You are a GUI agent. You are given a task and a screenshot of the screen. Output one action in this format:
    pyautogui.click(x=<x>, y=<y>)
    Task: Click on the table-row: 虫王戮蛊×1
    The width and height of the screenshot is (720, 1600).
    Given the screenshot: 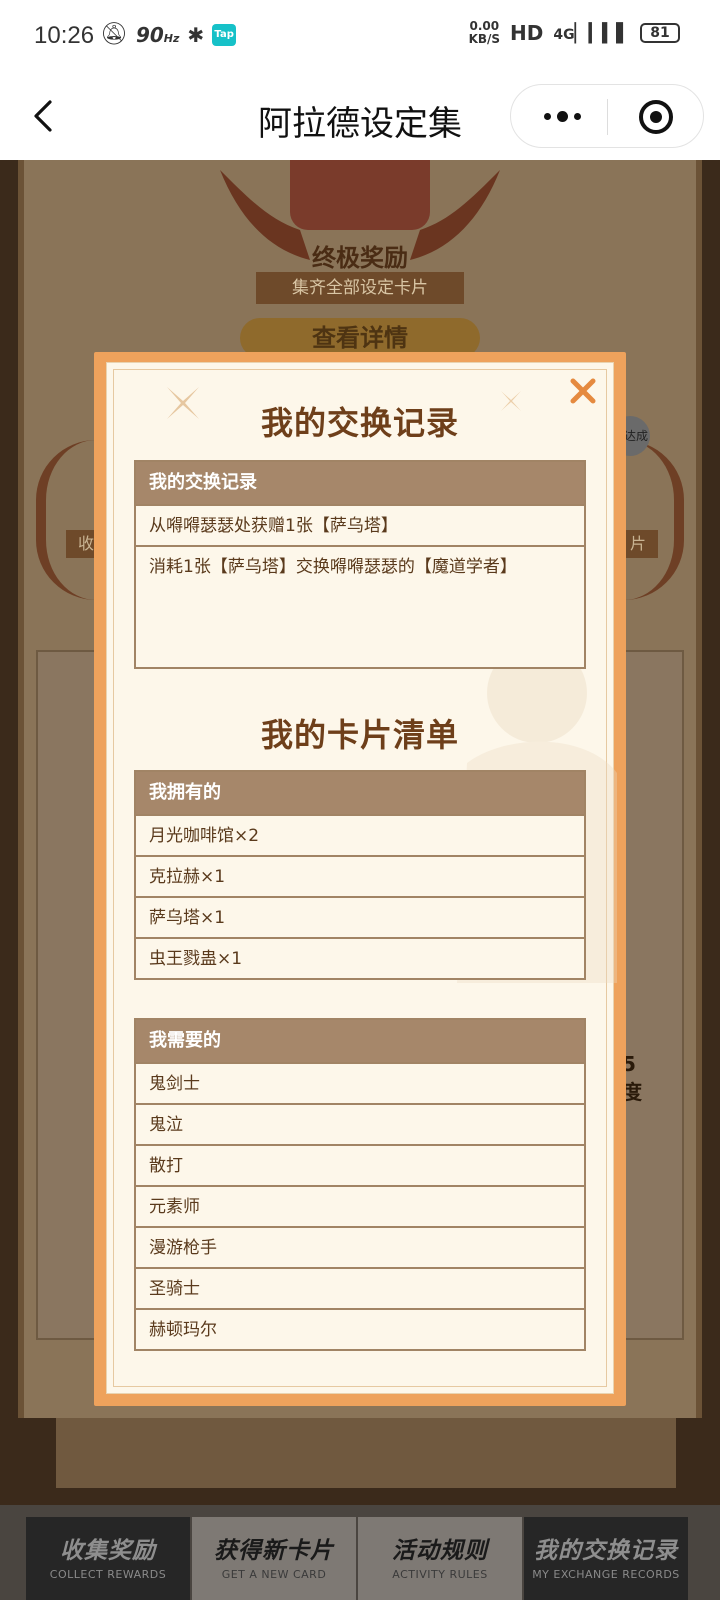 What is the action you would take?
    pyautogui.click(x=360, y=957)
    